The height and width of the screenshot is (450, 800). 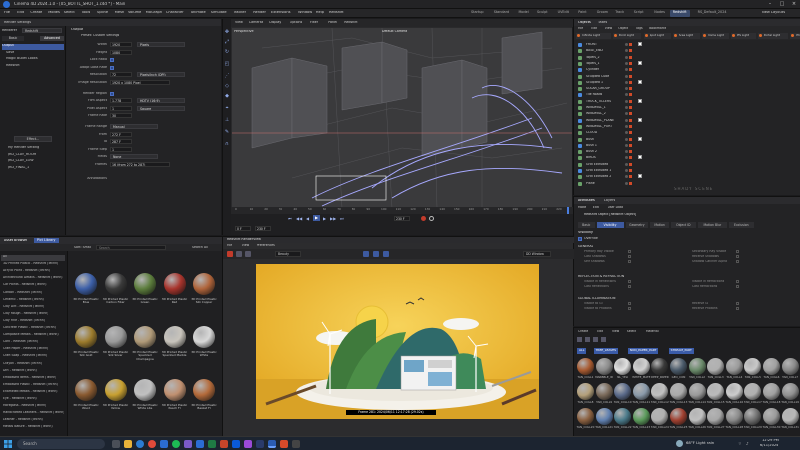 What do you see at coordinates (681, 351) in the screenshot?
I see `material-layer-stream-part: STREAM_PART` at bounding box center [681, 351].